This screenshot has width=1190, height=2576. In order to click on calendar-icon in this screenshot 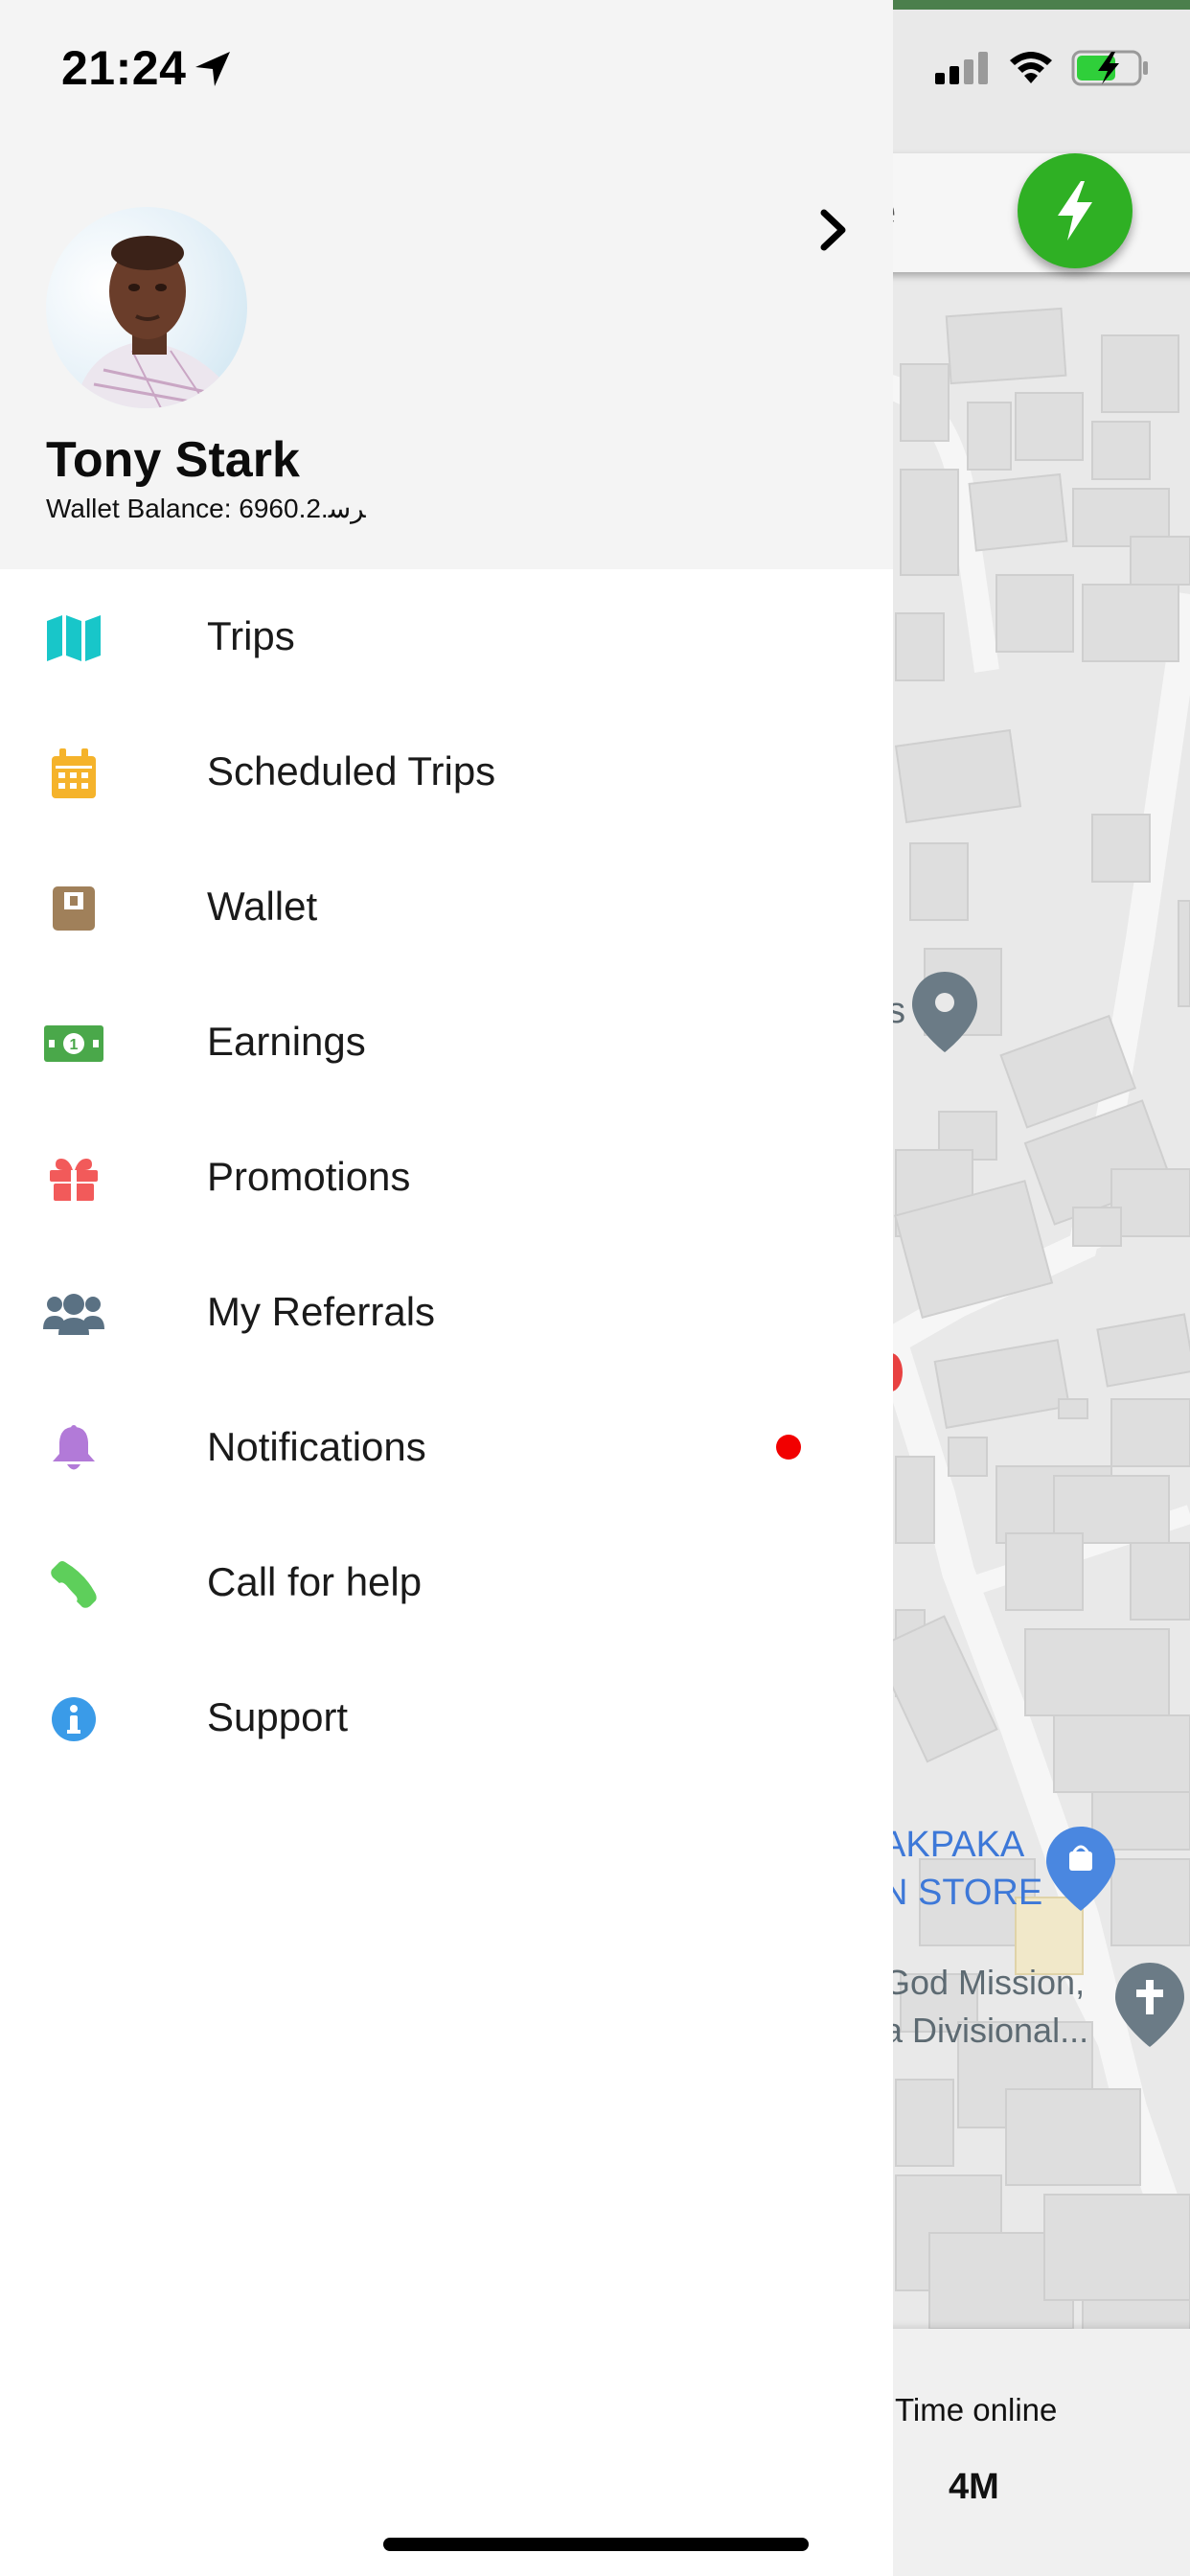, I will do `click(74, 773)`.